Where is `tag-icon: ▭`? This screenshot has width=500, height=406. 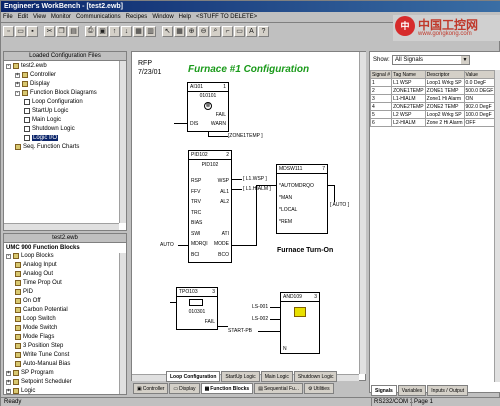
tag-icon: ▭ is located at coordinates (239, 31).